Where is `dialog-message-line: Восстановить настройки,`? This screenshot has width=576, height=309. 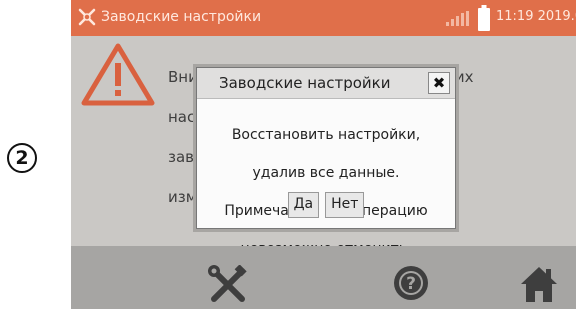
dialog-message-line: Восстановить настройки, is located at coordinates (326, 135).